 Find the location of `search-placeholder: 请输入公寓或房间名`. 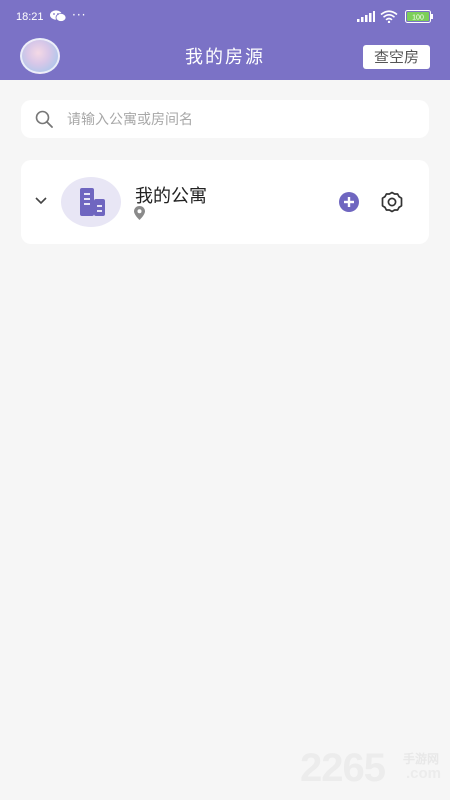

search-placeholder: 请输入公寓或房间名 is located at coordinates (130, 120).